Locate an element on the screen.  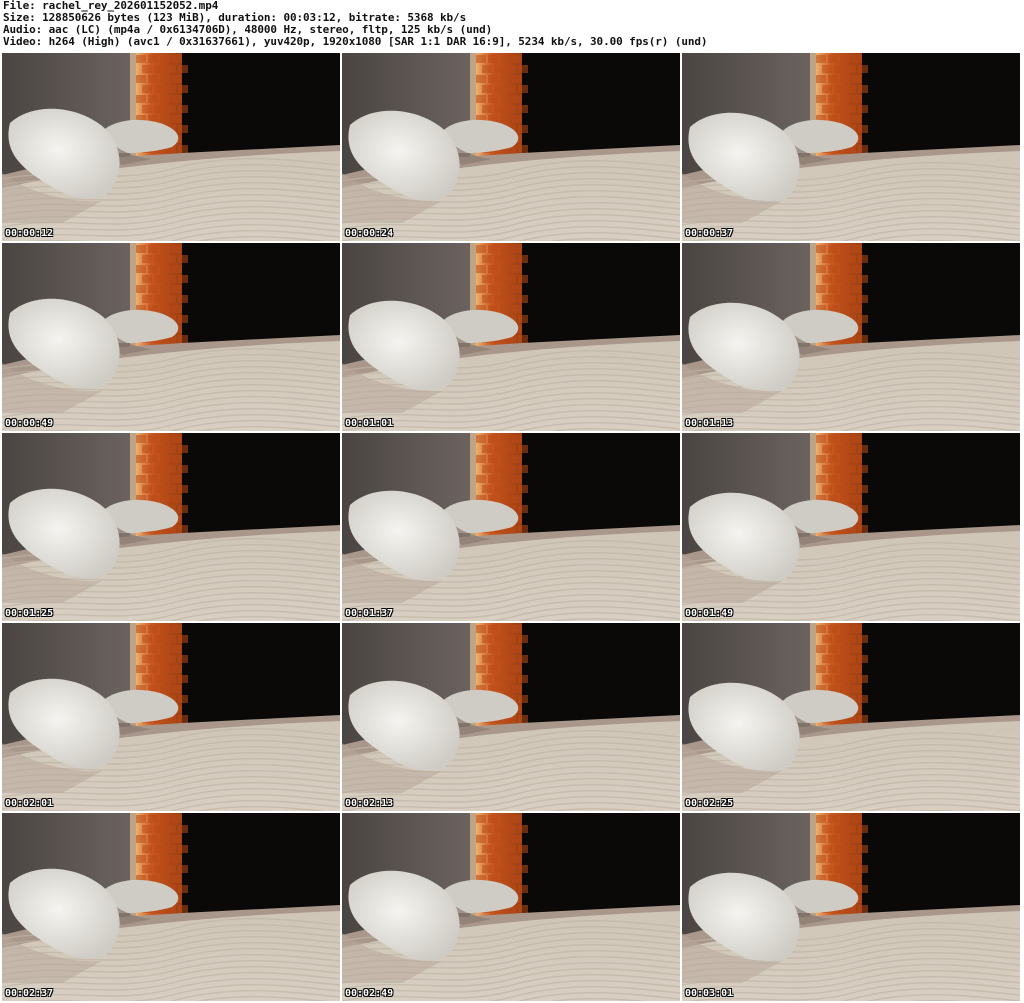
video-thumbnail: 00:02:37 is located at coordinates (171, 907).